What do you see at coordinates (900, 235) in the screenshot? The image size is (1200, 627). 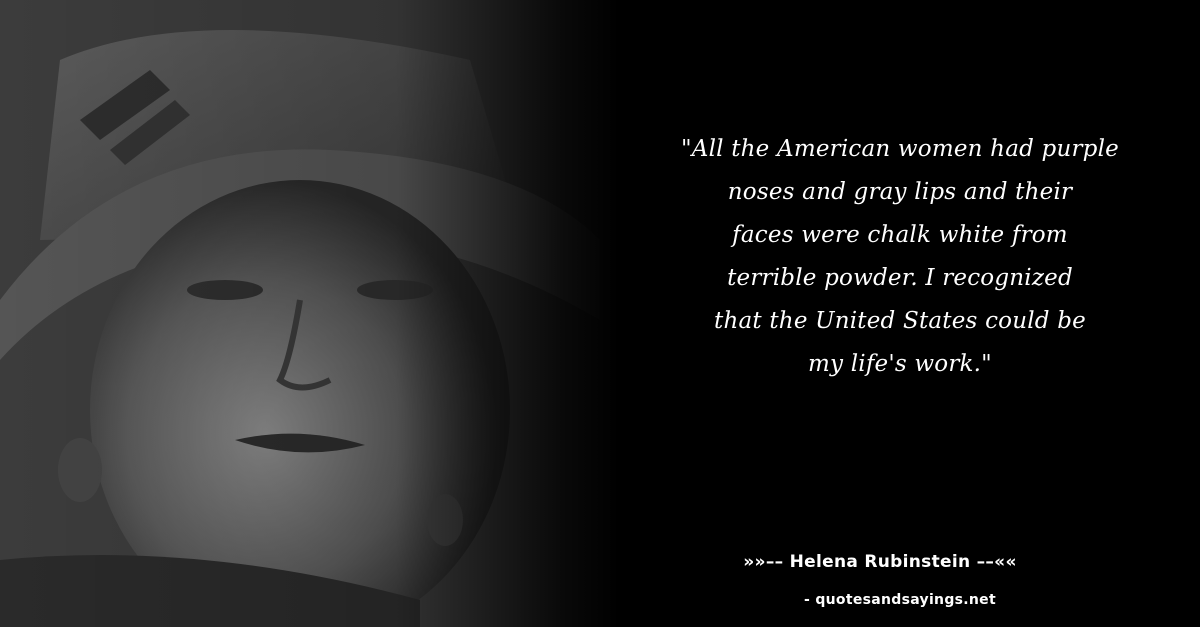 I see `quote-line: faces were chalk white from` at bounding box center [900, 235].